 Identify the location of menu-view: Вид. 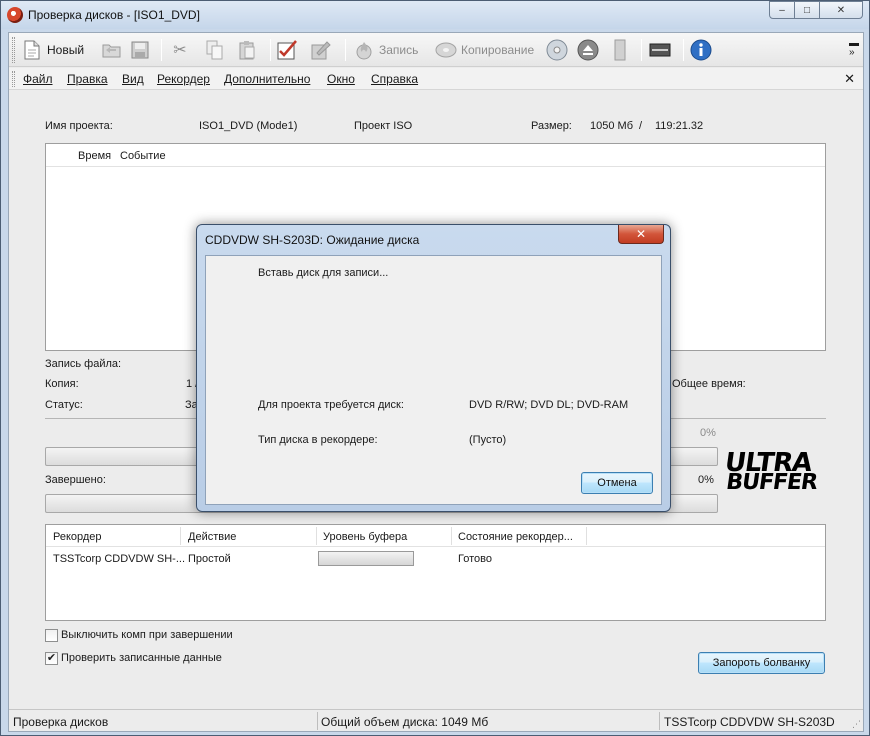
(133, 79).